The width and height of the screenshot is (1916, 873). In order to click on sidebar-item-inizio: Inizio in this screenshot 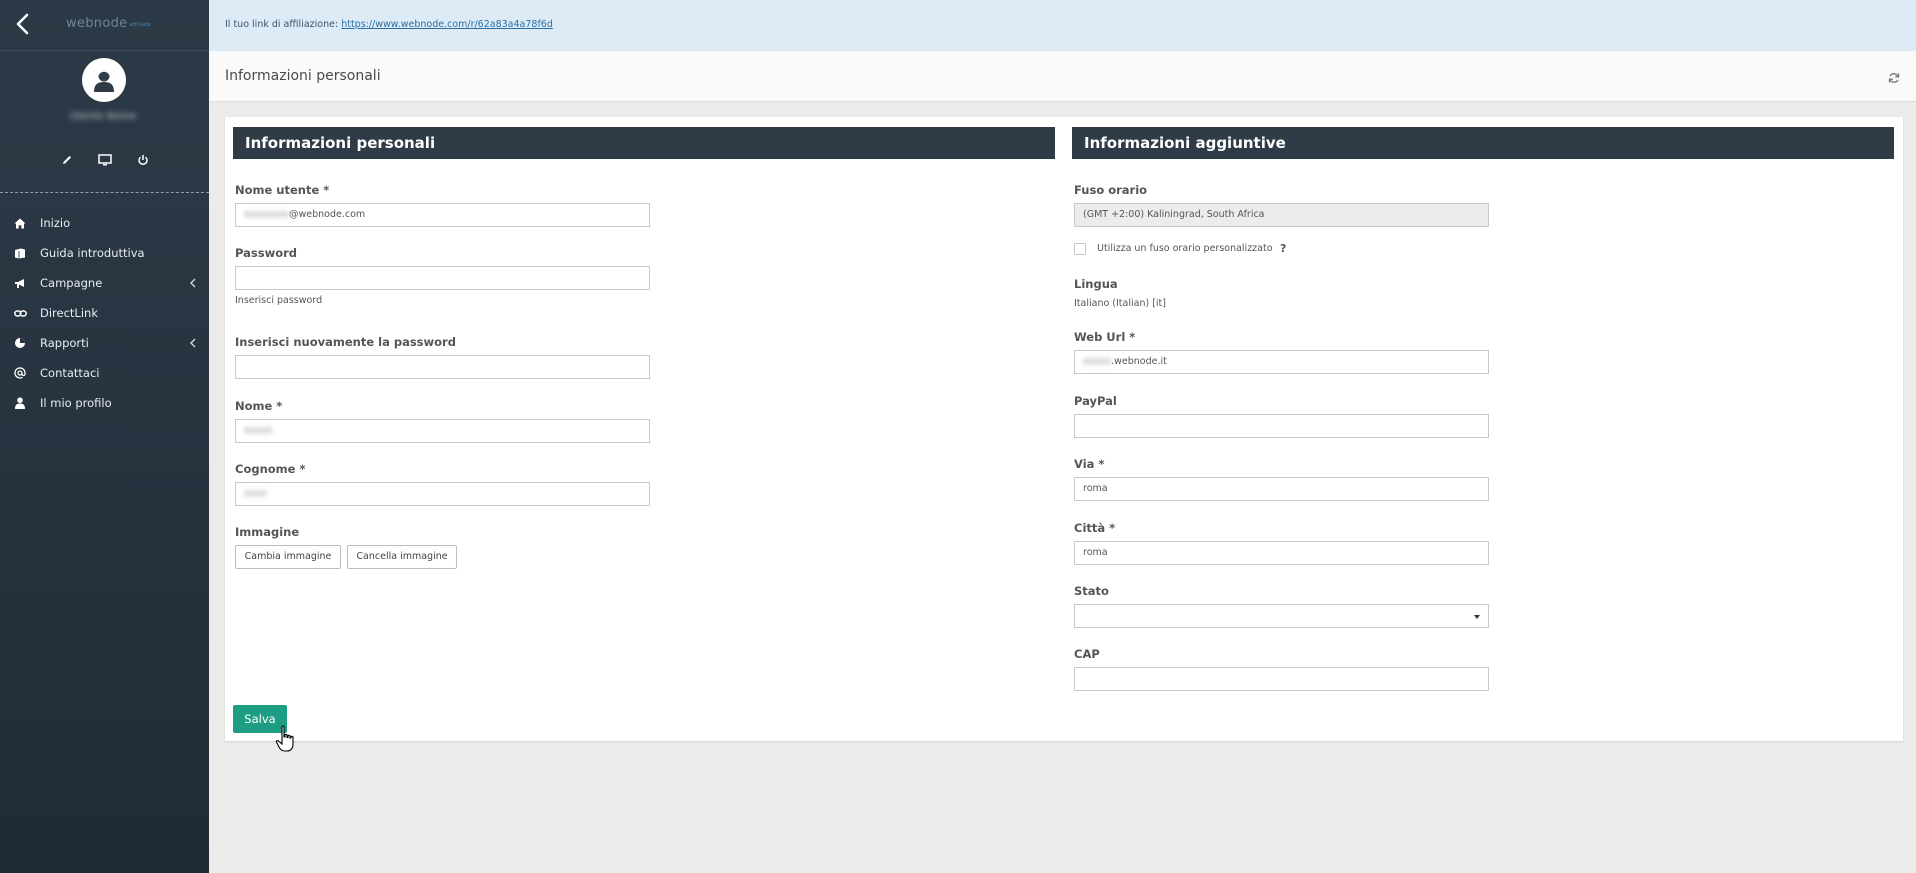, I will do `click(104, 223)`.